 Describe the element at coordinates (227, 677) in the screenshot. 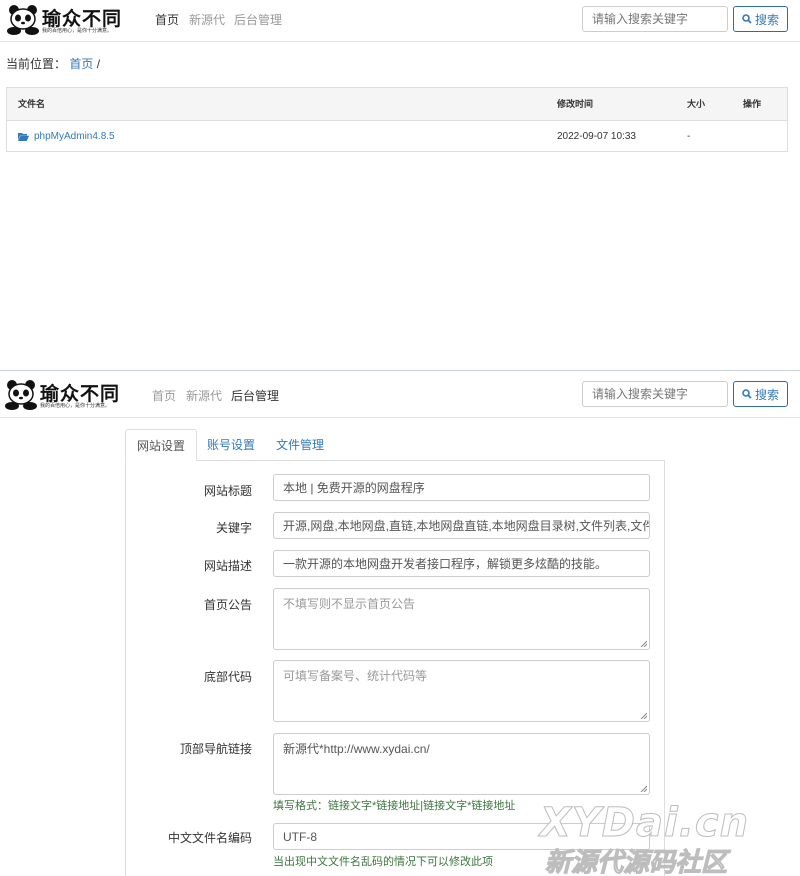

I see `footer-code-label: 底部代码` at that location.